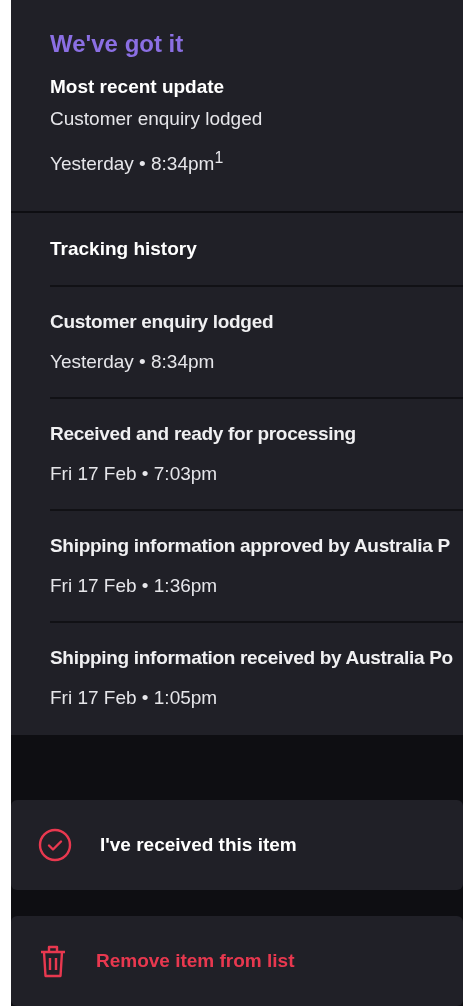 The width and height of the screenshot is (474, 1006). I want to click on update-time: Yesterday • 8:34pm$^{1}$, so click(137, 162).